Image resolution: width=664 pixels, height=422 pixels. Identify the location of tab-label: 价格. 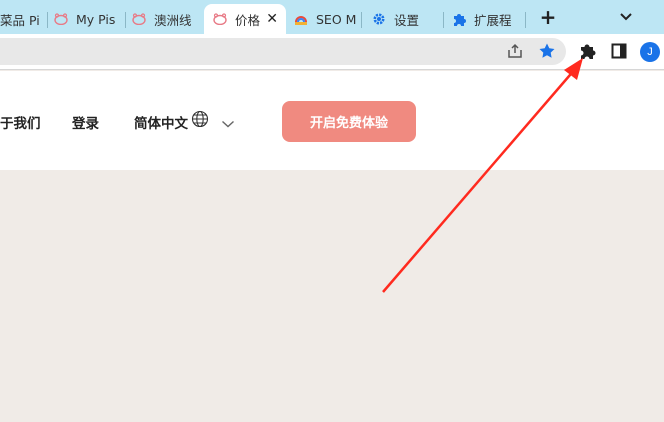
(248, 20).